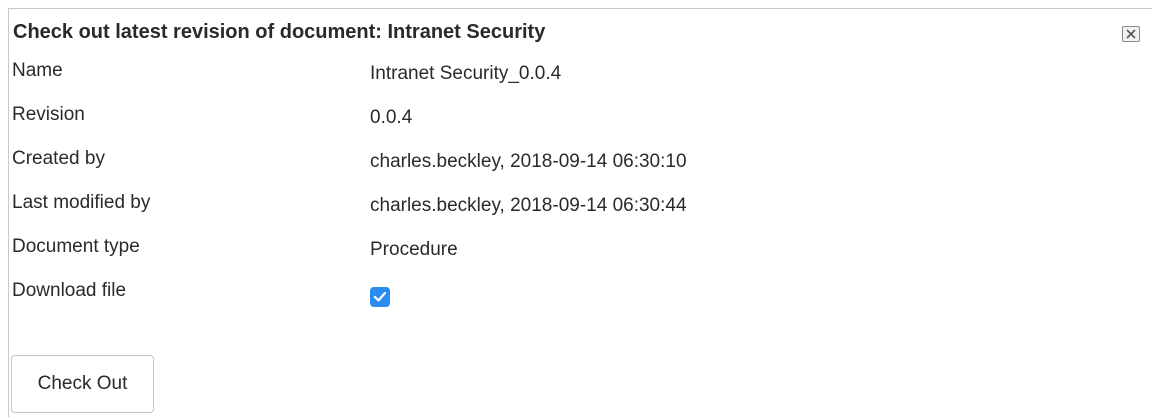 This screenshot has width=1152, height=417. What do you see at coordinates (466, 73) in the screenshot?
I see `field-value-name: Intranet Security_0.0.4` at bounding box center [466, 73].